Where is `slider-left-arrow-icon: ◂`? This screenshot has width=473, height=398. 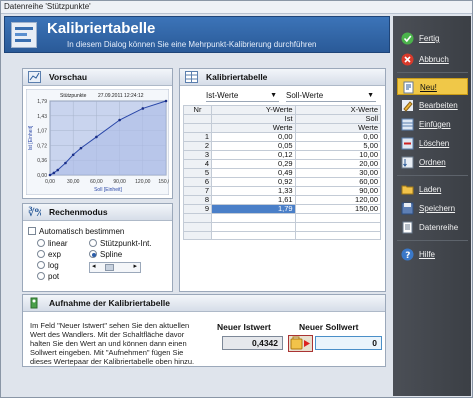
slider-left-arrow-icon: ◂ is located at coordinates (94, 266).